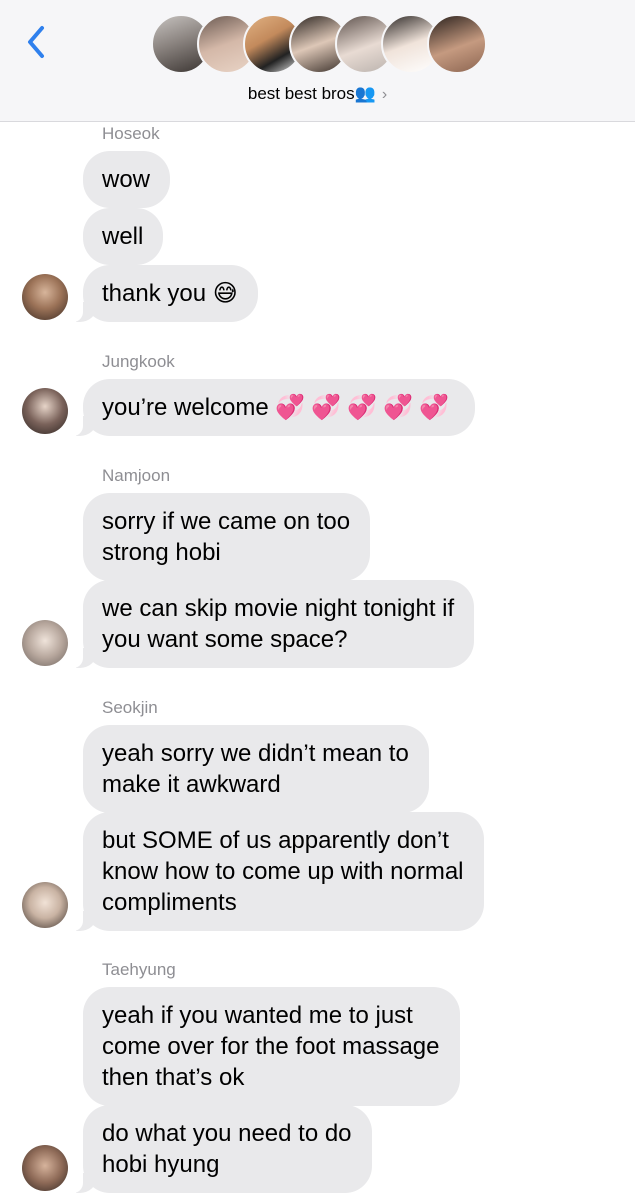 The height and width of the screenshot is (1200, 635). What do you see at coordinates (45, 905) in the screenshot?
I see `avatar-seokjin` at bounding box center [45, 905].